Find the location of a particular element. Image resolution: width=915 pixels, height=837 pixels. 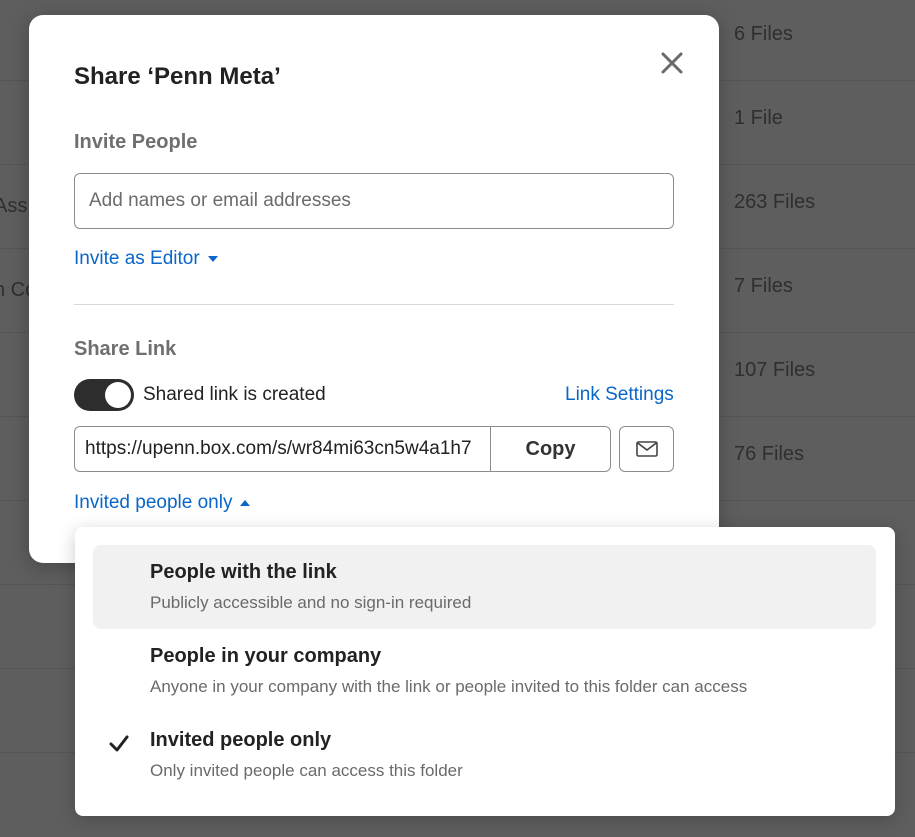

shared-link-toggle is located at coordinates (104, 395).